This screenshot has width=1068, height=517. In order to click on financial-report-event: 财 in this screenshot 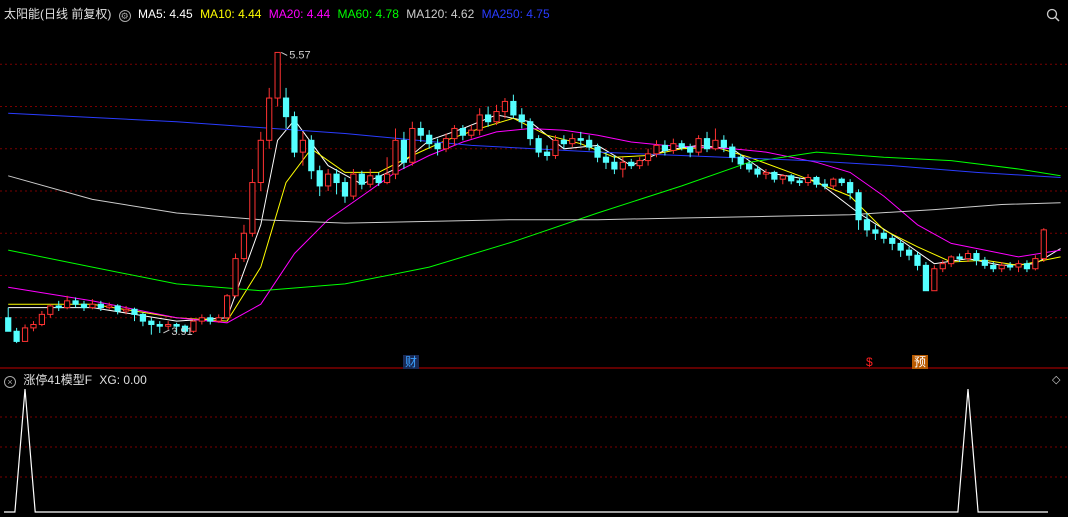, I will do `click(411, 362)`.